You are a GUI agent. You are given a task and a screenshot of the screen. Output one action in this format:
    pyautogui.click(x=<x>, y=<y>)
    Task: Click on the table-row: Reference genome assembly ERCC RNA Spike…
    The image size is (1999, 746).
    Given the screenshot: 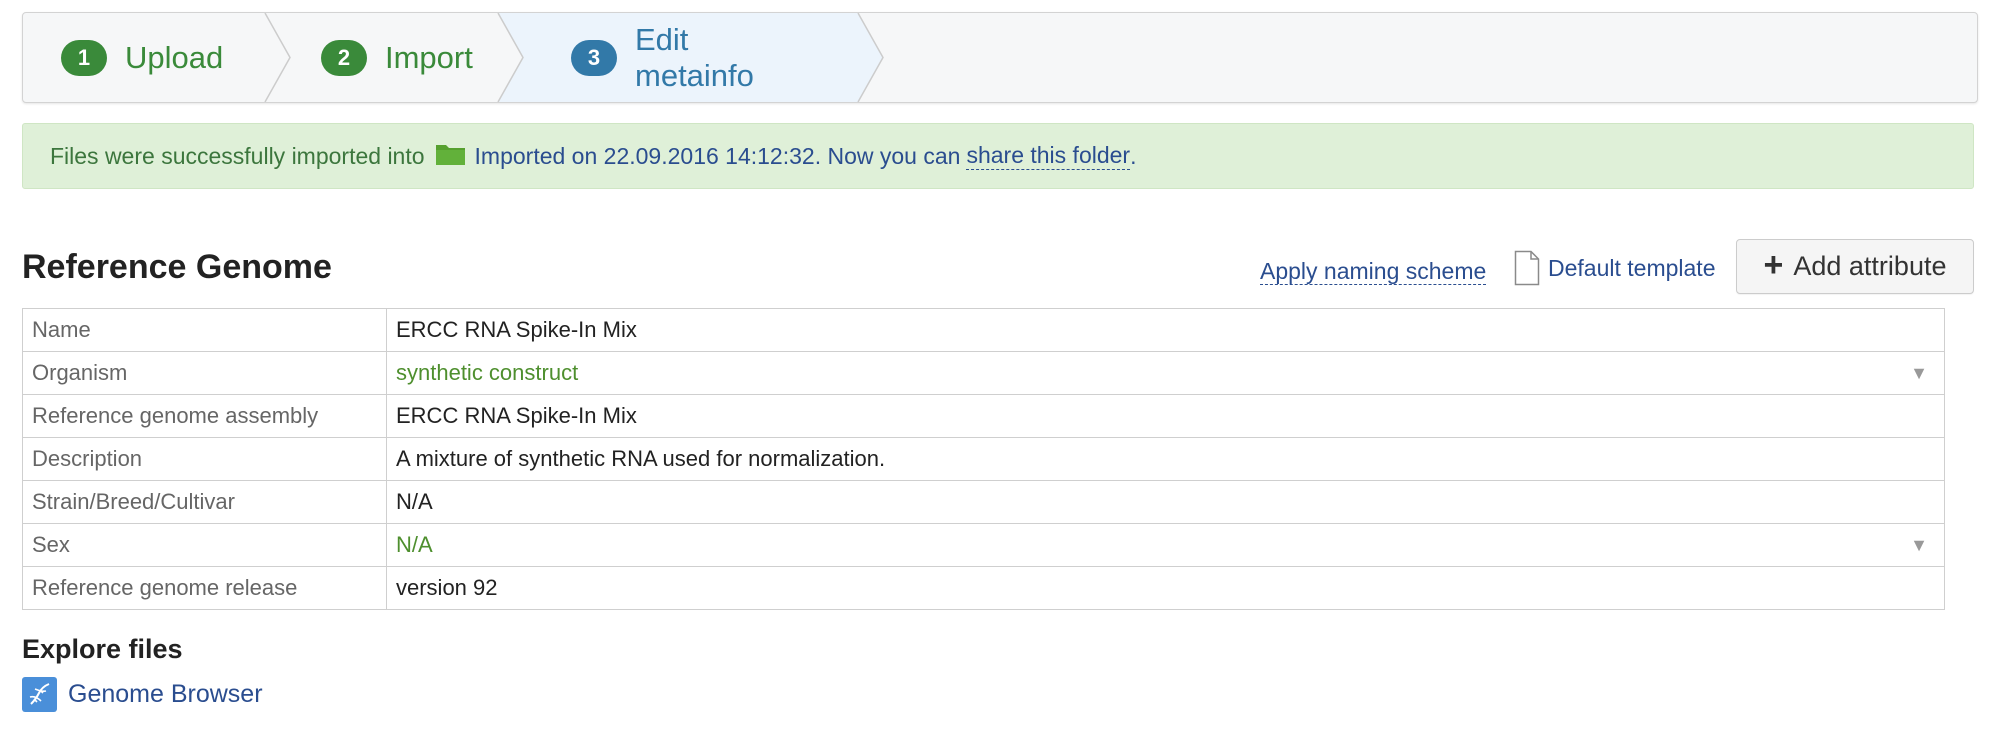 What is the action you would take?
    pyautogui.click(x=983, y=416)
    